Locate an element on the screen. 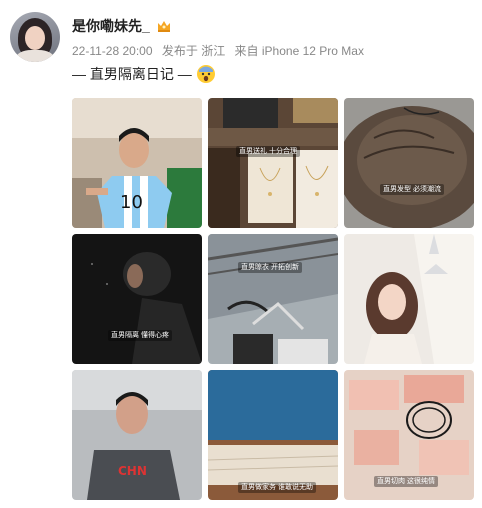 The image size is (482, 508). photo-man-smiling: CHN is located at coordinates (137, 435).